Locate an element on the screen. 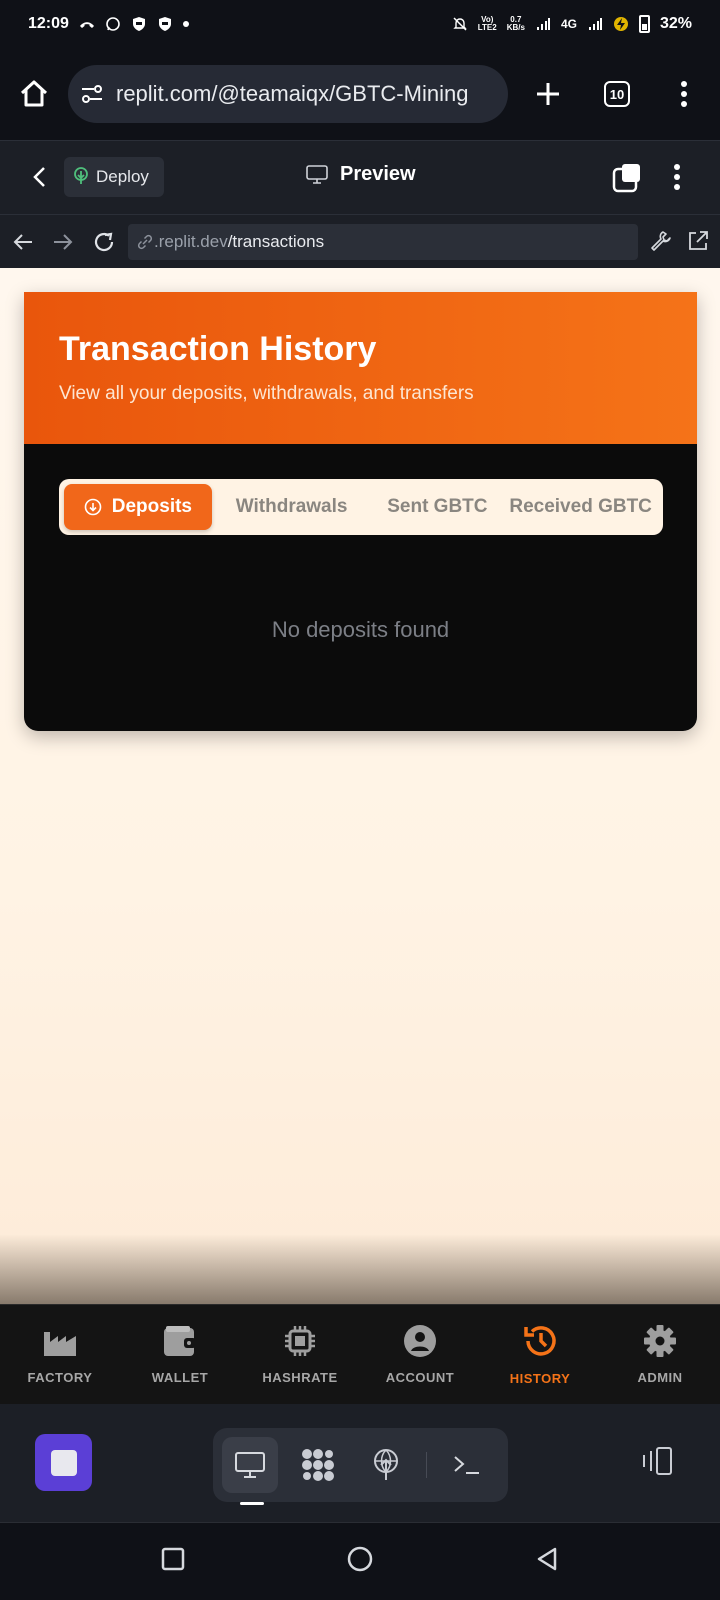 The height and width of the screenshot is (1600, 720). open-external-button is located at coordinates (698, 243).